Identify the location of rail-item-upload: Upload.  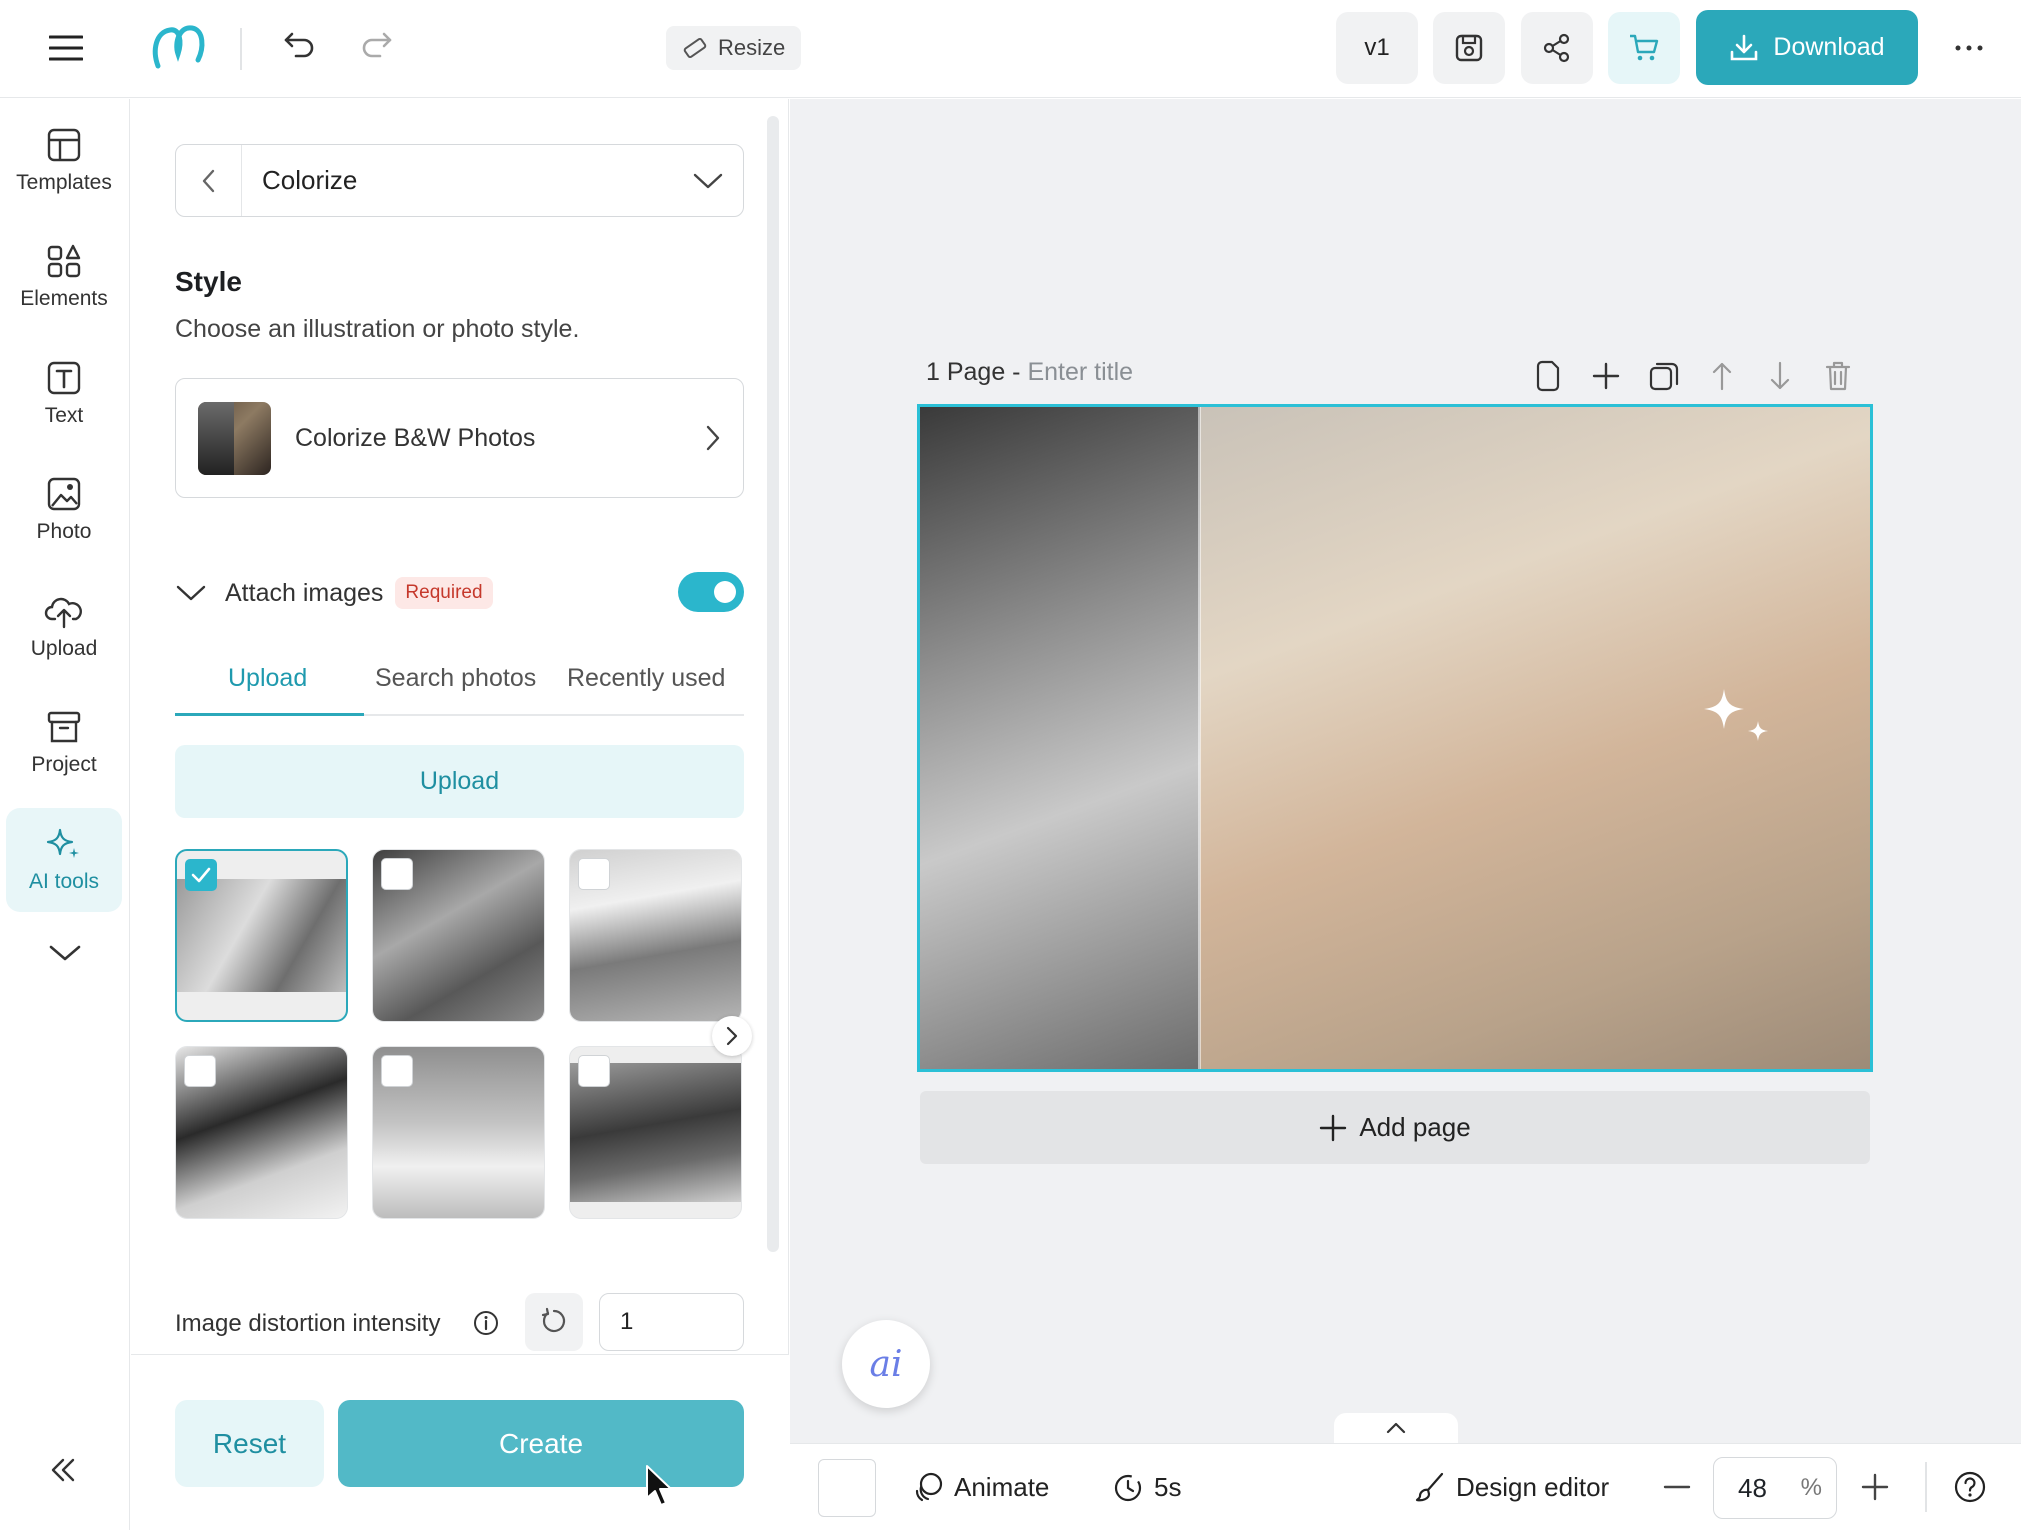
(64, 627).